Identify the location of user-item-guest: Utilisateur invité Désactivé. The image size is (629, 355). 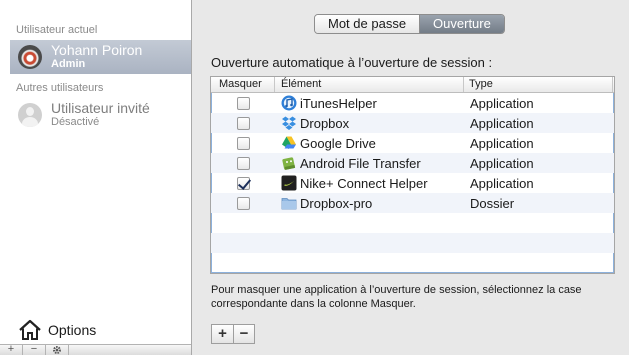
(101, 115).